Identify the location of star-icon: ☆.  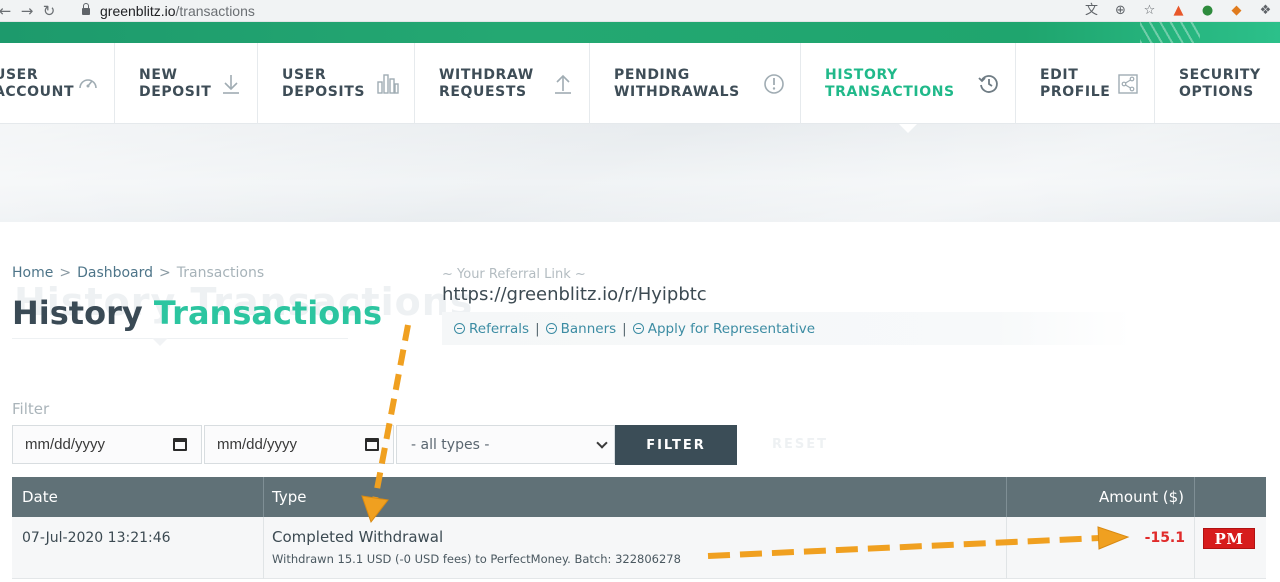
(1149, 11).